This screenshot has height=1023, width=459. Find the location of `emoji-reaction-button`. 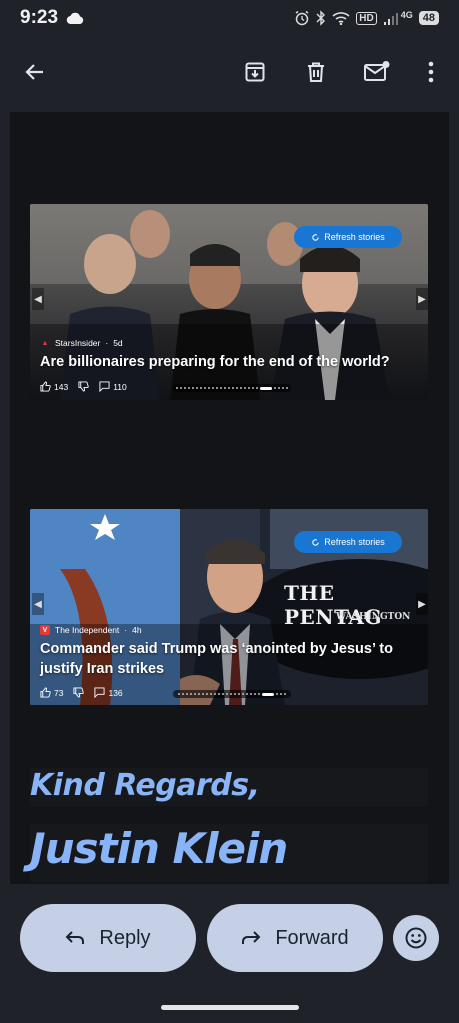

emoji-reaction-button is located at coordinates (416, 938).